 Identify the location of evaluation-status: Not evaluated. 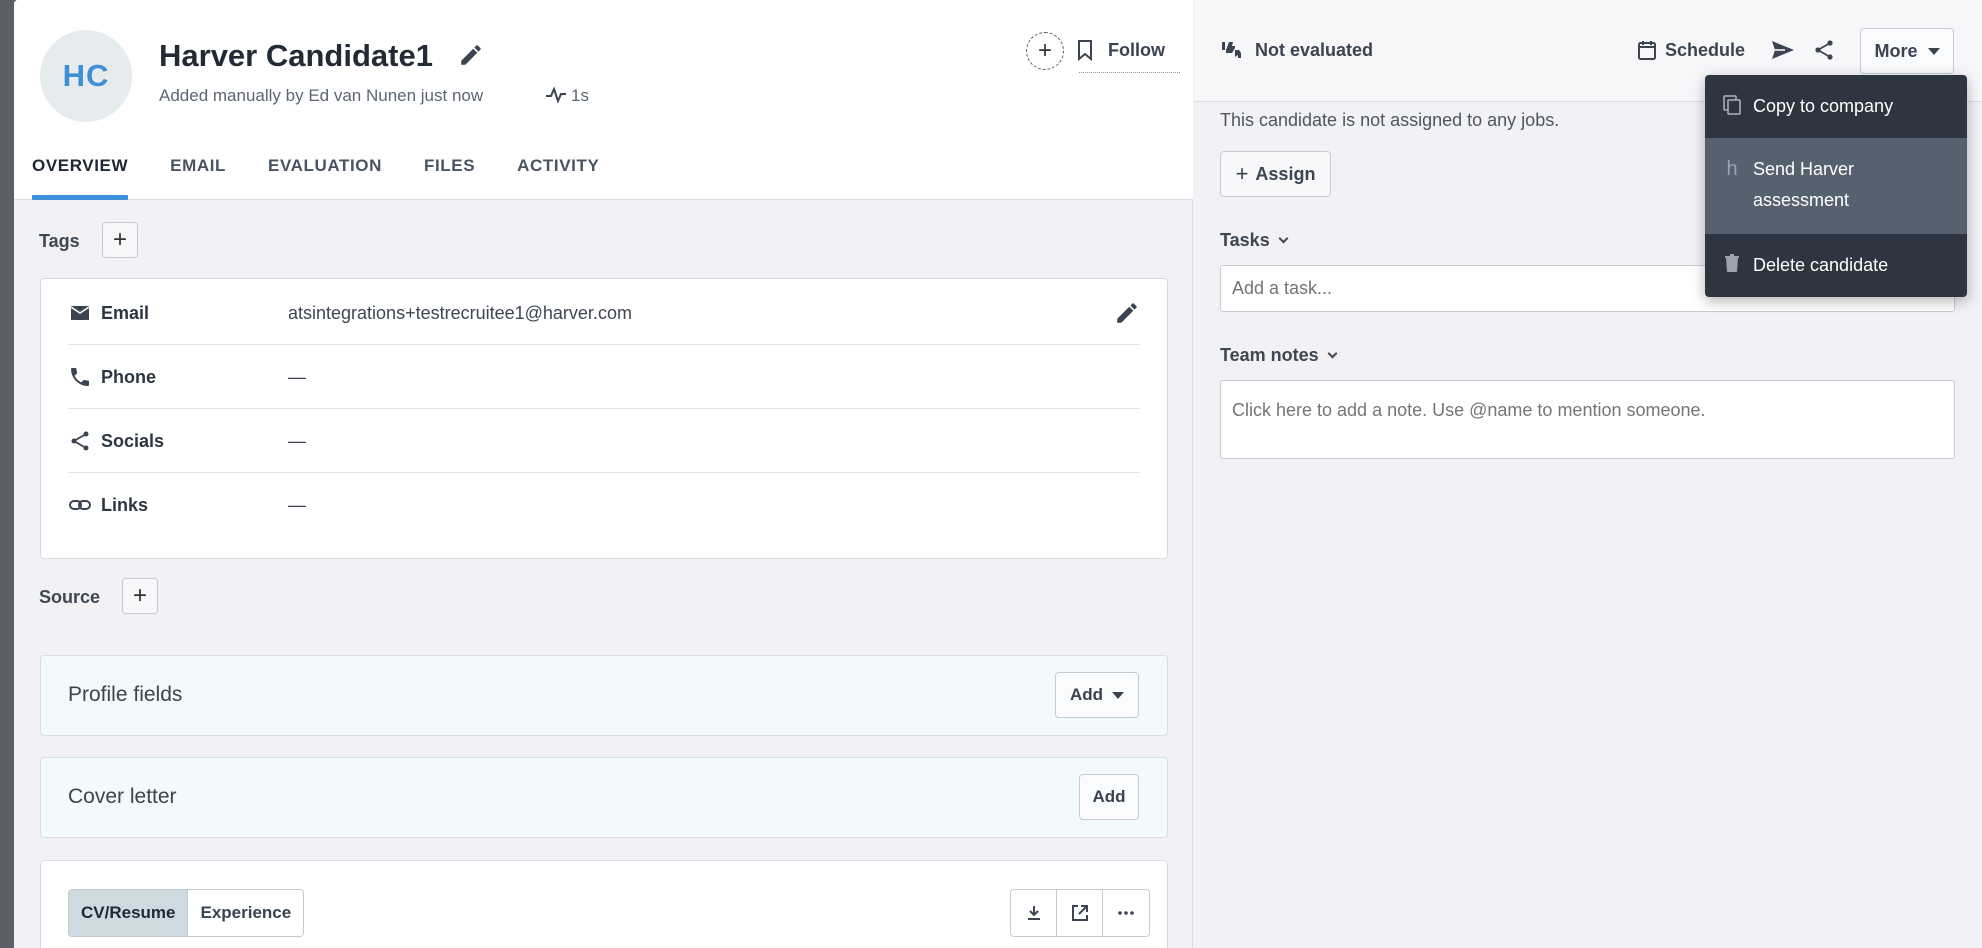
(1314, 50).